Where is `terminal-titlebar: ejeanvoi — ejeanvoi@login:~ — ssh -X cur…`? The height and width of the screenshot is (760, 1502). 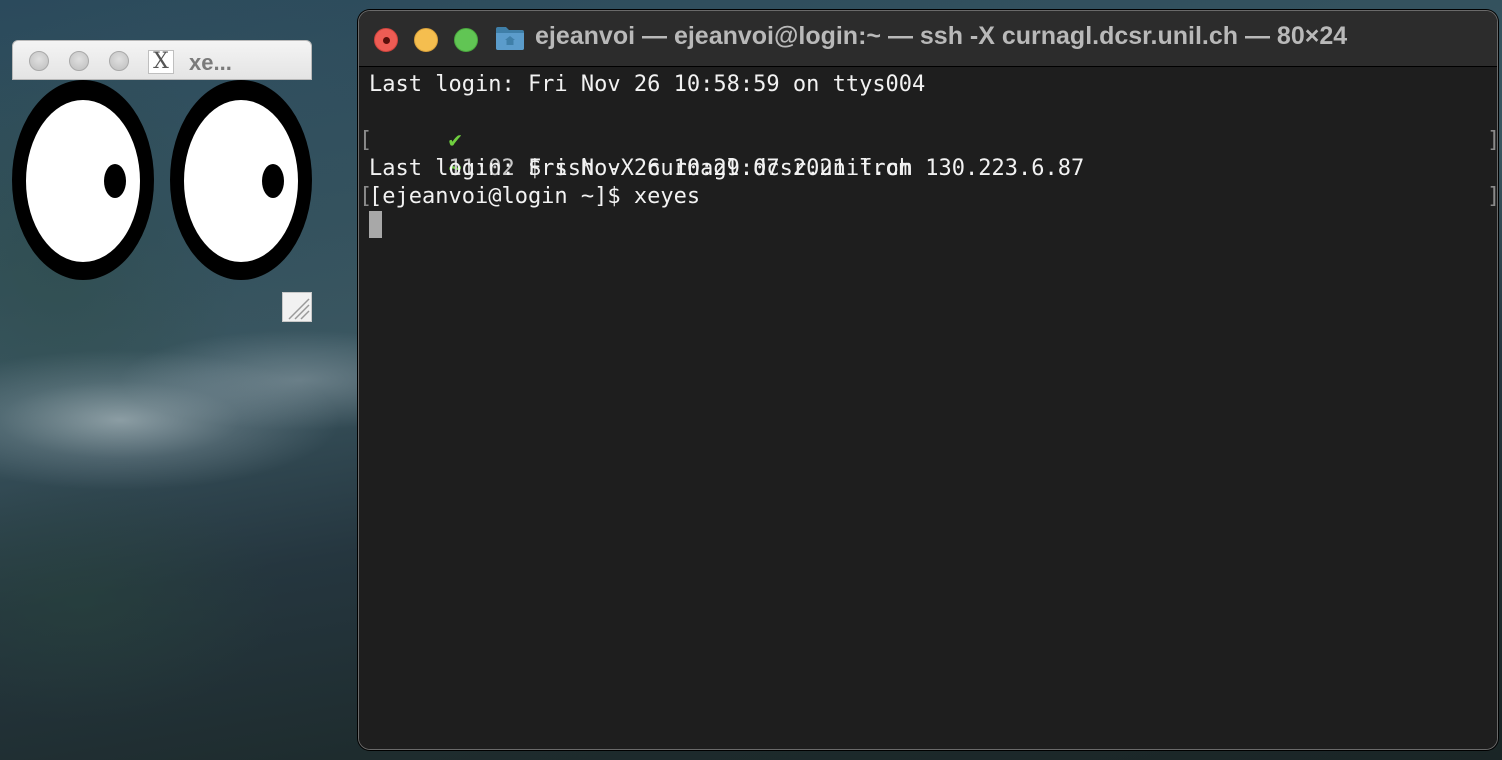
terminal-titlebar: ejeanvoi — ejeanvoi@login:~ — ssh -X cur… is located at coordinates (928, 39).